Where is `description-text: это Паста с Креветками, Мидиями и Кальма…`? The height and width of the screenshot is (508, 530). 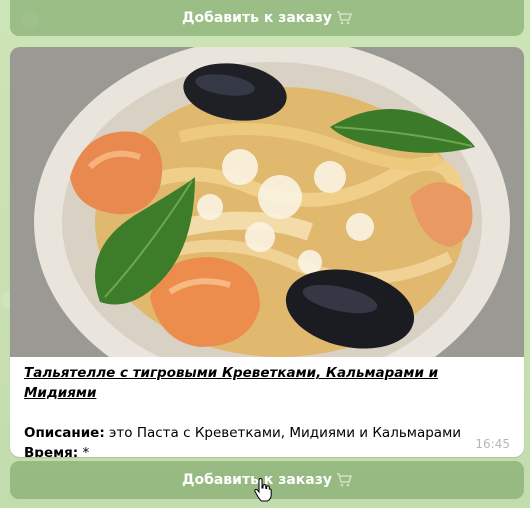
description-text: это Паста с Креветками, Мидиями и Кальма… is located at coordinates (283, 433).